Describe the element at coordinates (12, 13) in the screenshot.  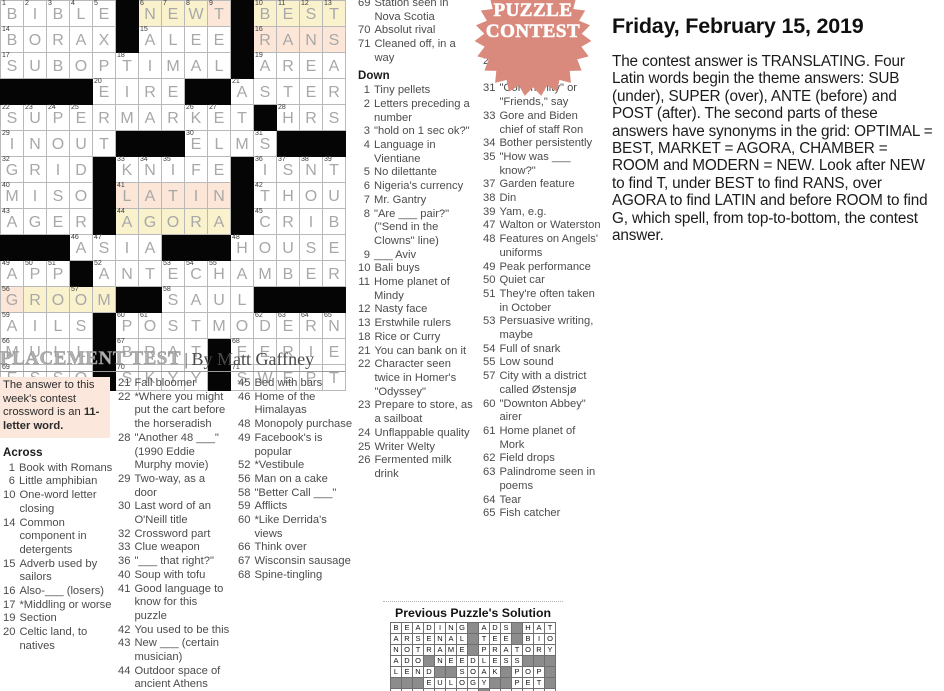
I see `crossword-cell: 1B` at that location.